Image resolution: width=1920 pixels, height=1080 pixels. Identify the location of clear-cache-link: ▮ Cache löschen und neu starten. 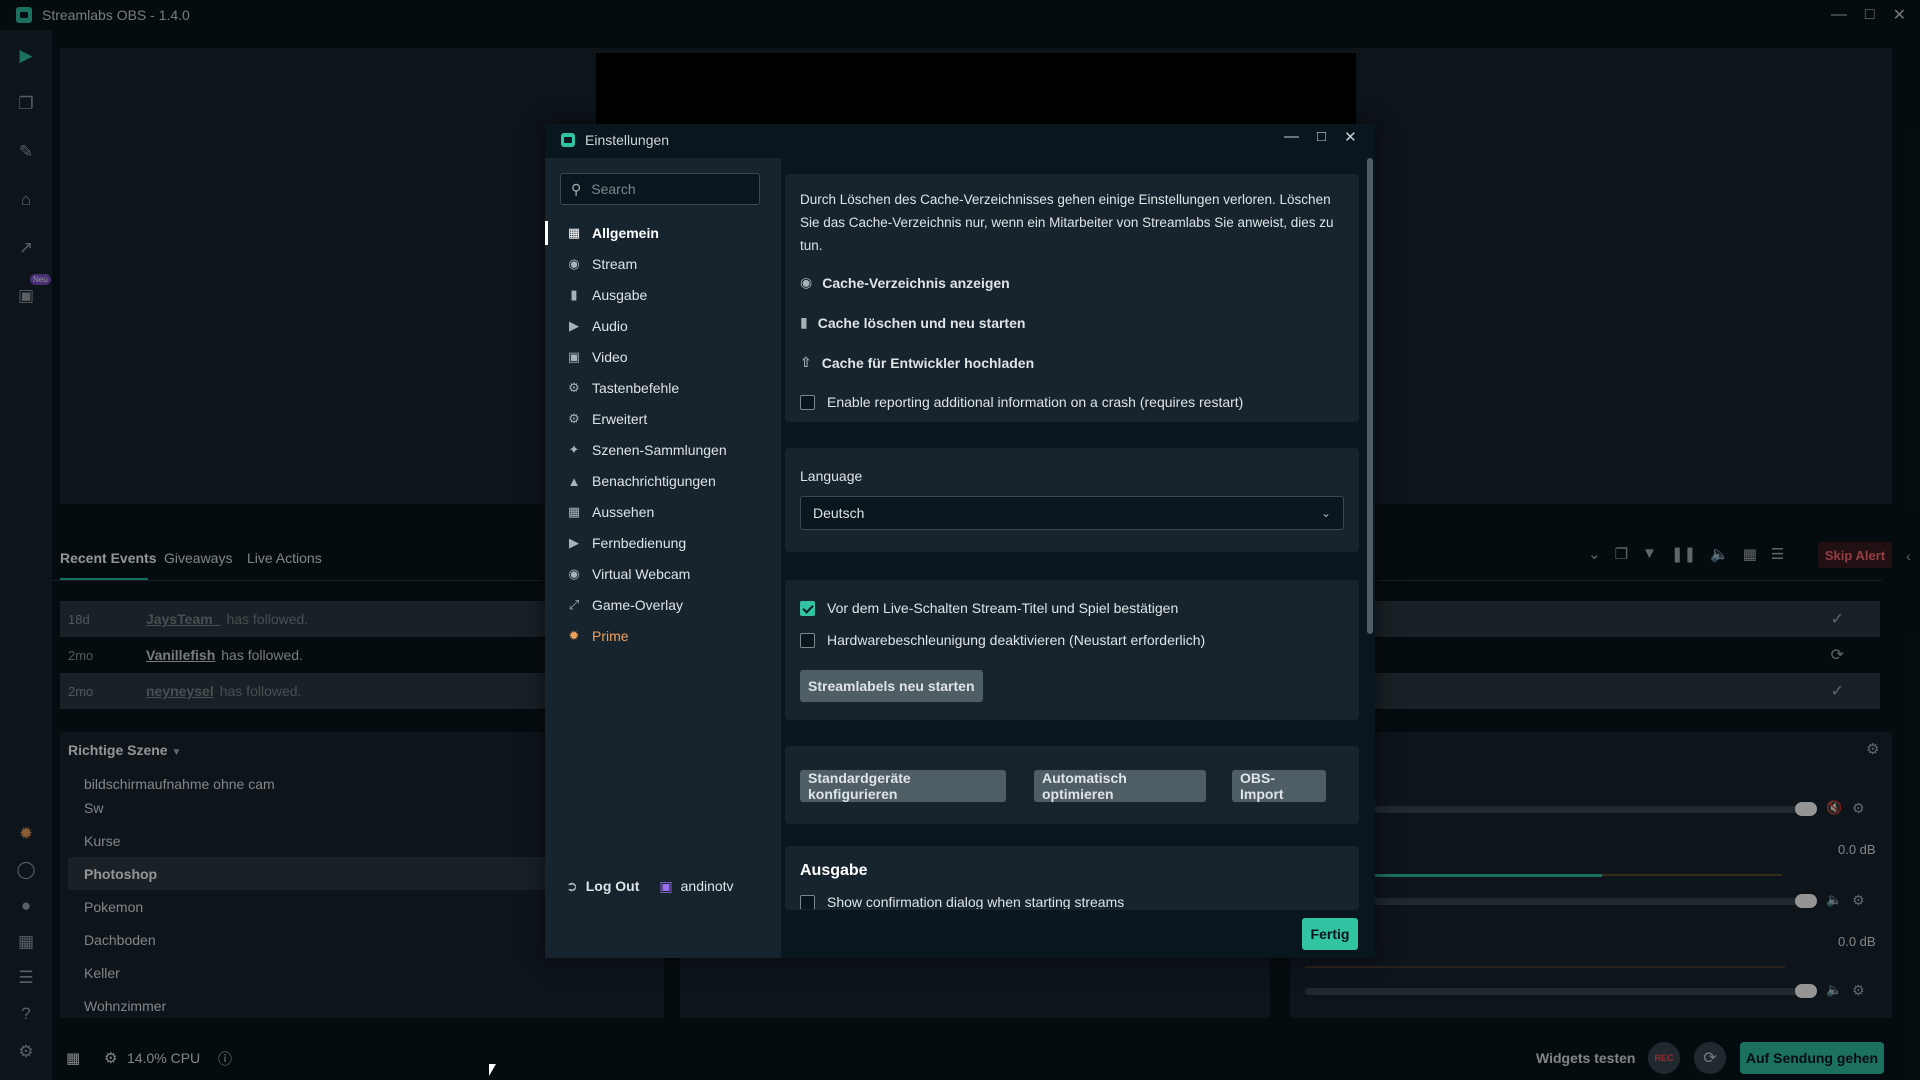
(912, 322).